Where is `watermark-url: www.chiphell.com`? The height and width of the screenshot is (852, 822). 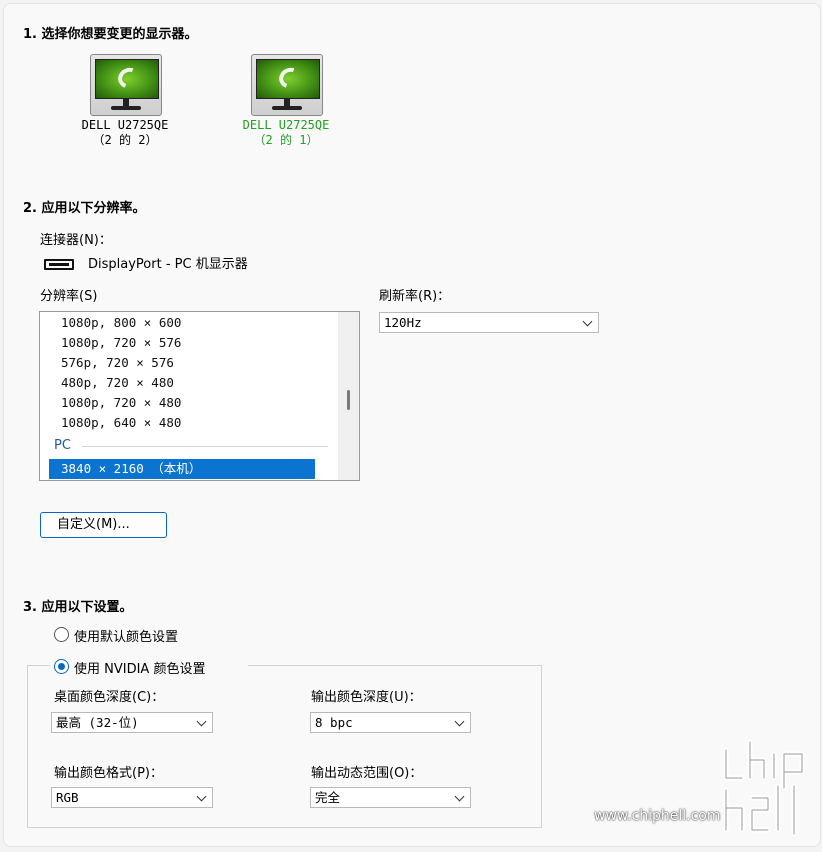
watermark-url: www.chiphell.com is located at coordinates (657, 816).